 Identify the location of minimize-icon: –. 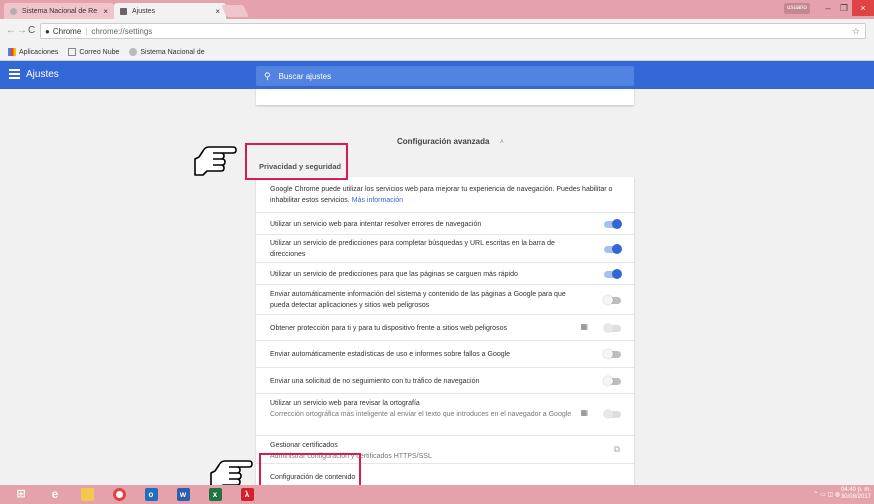
(828, 8).